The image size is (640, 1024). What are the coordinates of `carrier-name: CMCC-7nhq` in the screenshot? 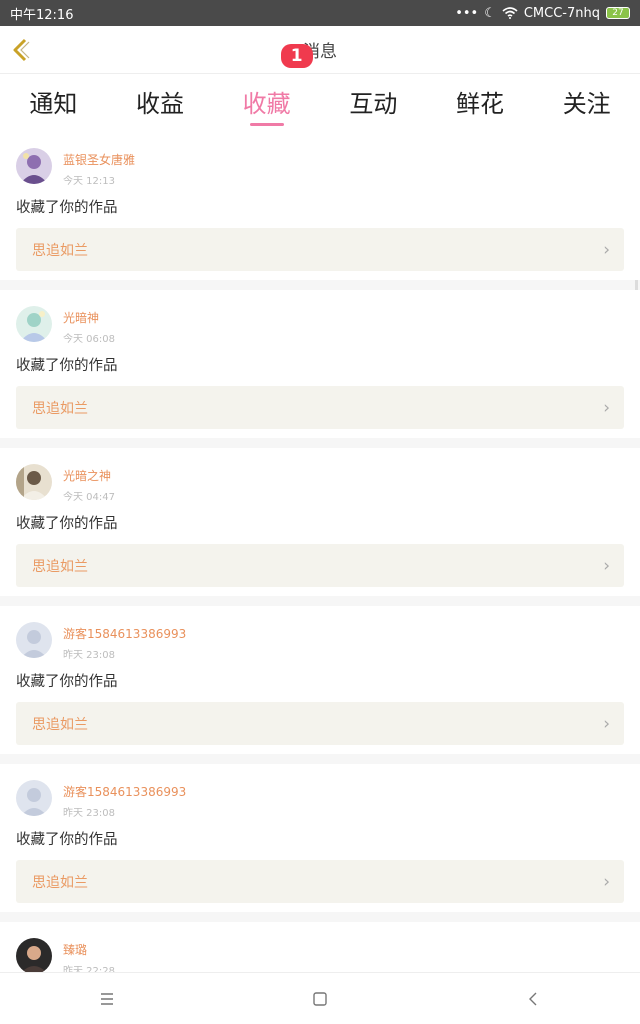 It's located at (561, 13).